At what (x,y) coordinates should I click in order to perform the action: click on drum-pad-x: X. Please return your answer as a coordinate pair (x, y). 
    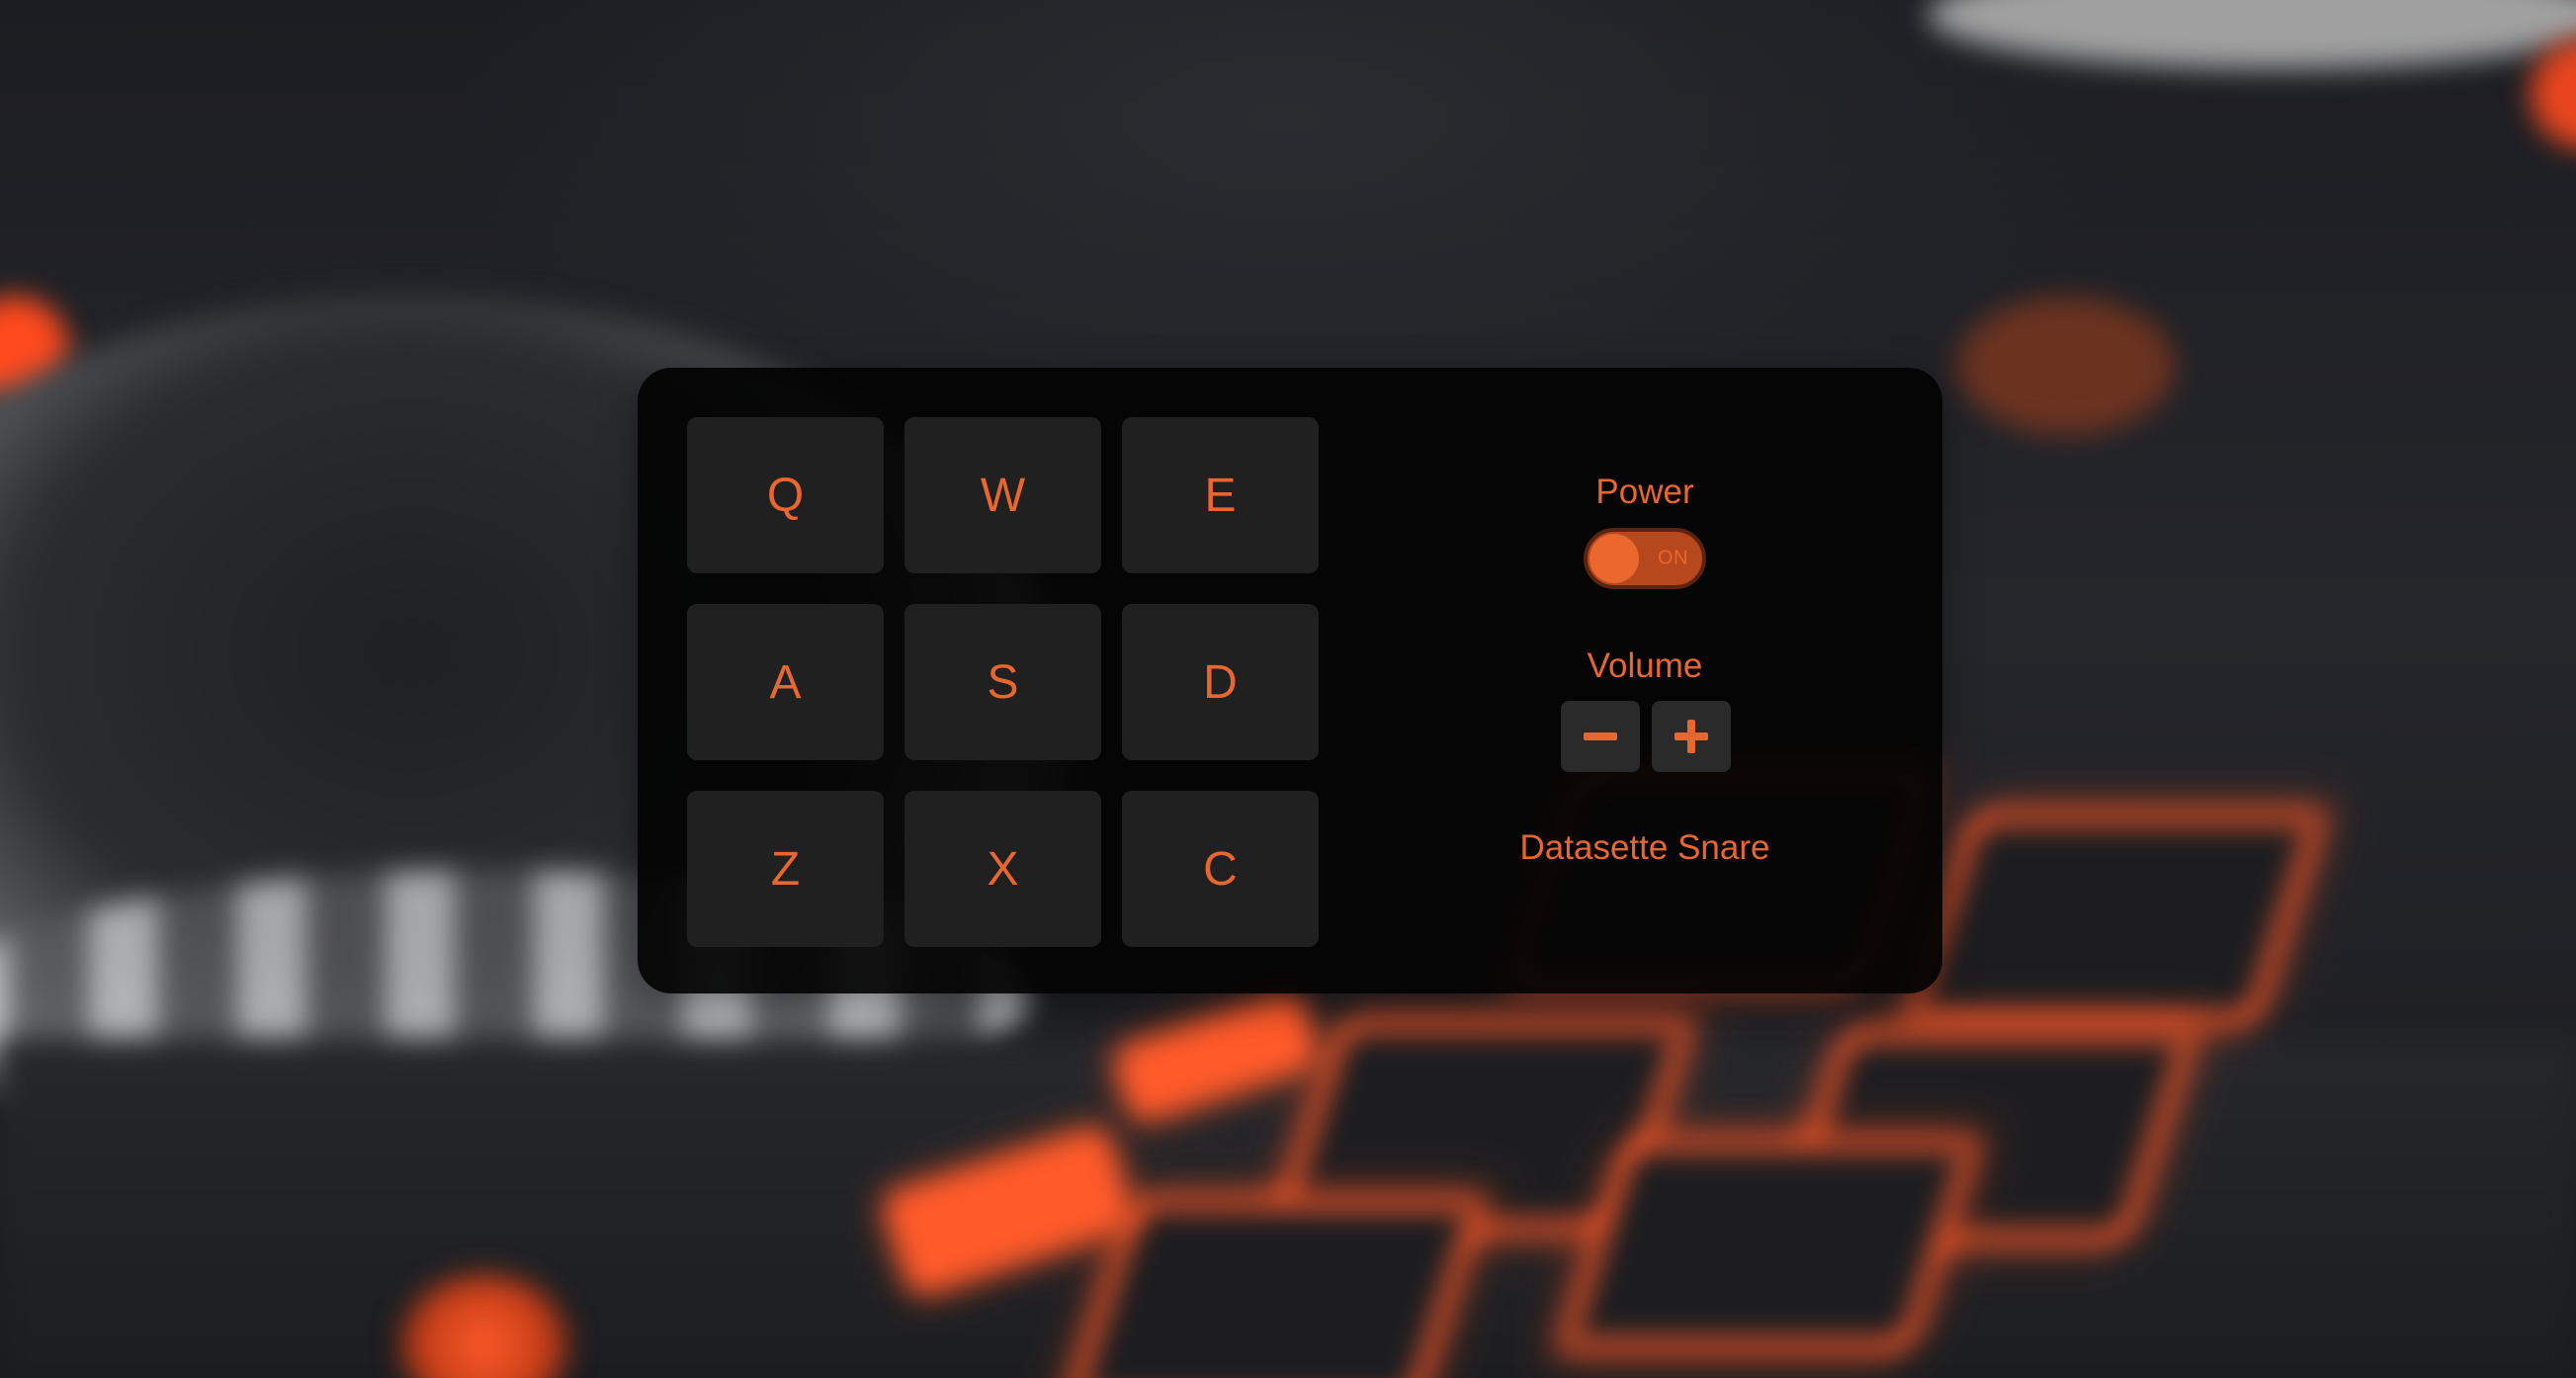
    Looking at the image, I should click on (1002, 869).